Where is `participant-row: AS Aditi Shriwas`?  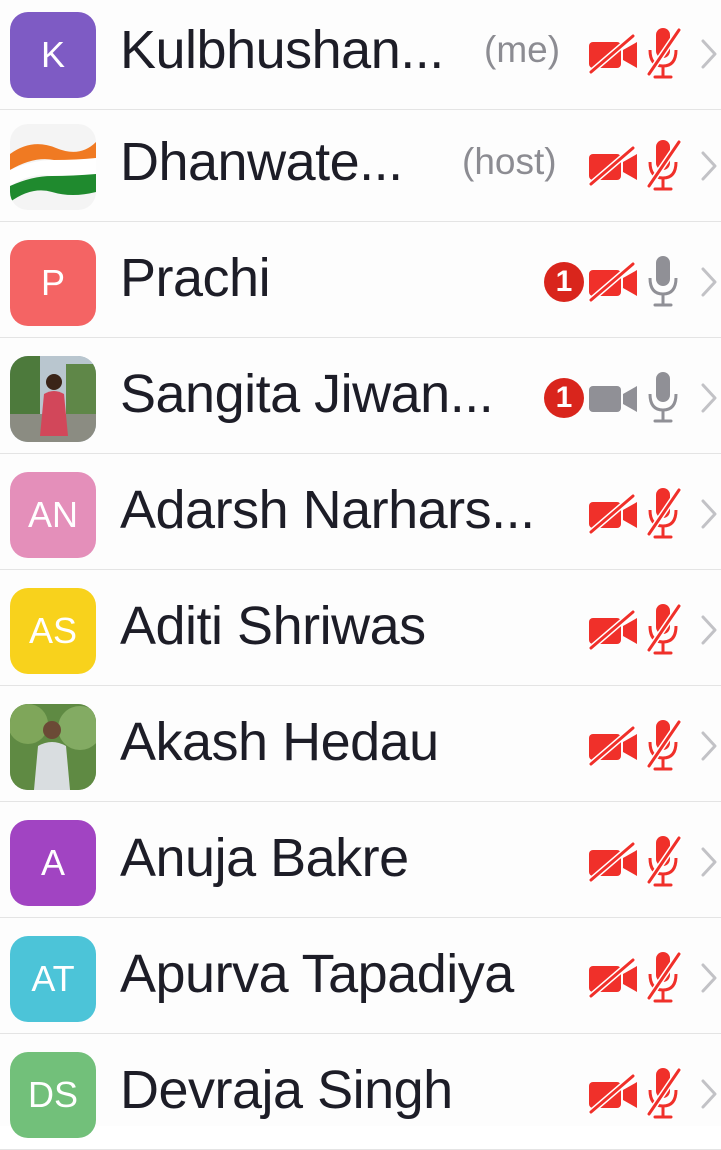 participant-row: AS Aditi Shriwas is located at coordinates (360, 628).